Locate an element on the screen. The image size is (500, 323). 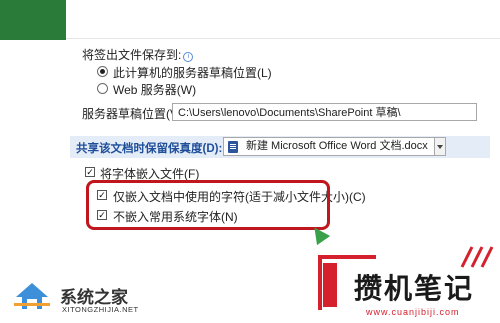
chevron-down-icon is located at coordinates (440, 146).